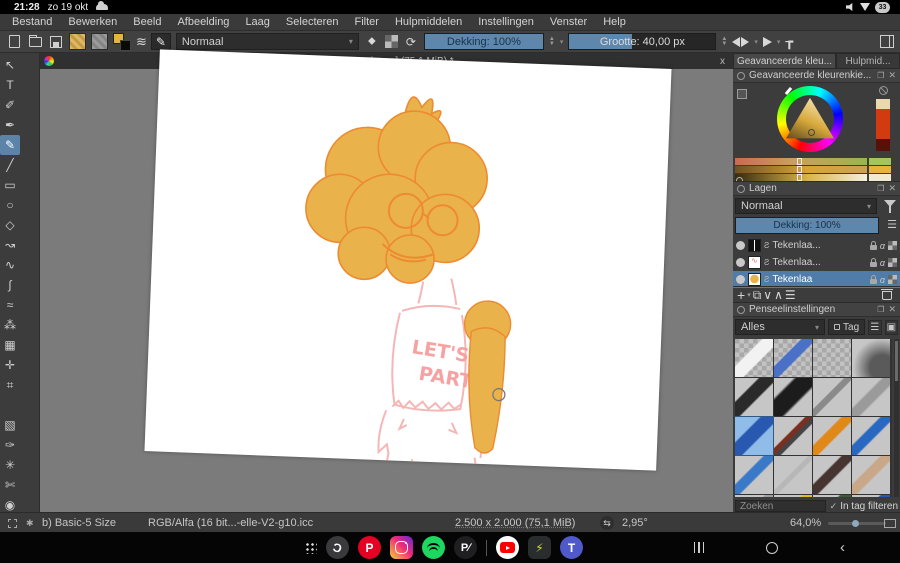 The height and width of the screenshot is (563, 900). Describe the element at coordinates (724, 41) in the screenshot. I see `size-spinner: ▲ ▼` at that location.